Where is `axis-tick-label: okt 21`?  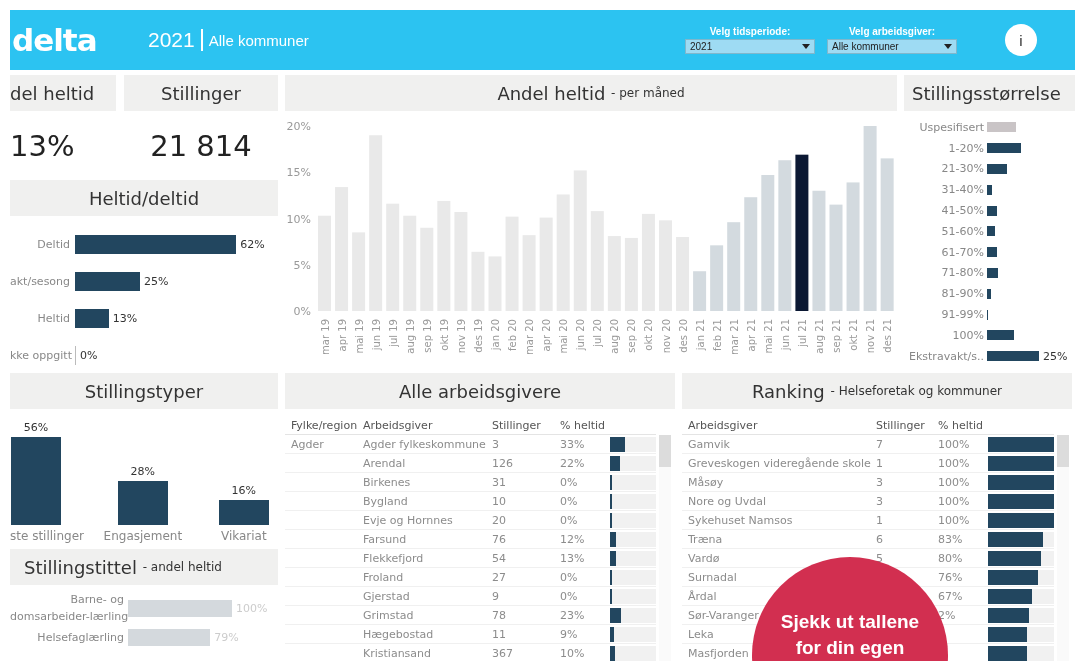 axis-tick-label: okt 21 is located at coordinates (854, 335).